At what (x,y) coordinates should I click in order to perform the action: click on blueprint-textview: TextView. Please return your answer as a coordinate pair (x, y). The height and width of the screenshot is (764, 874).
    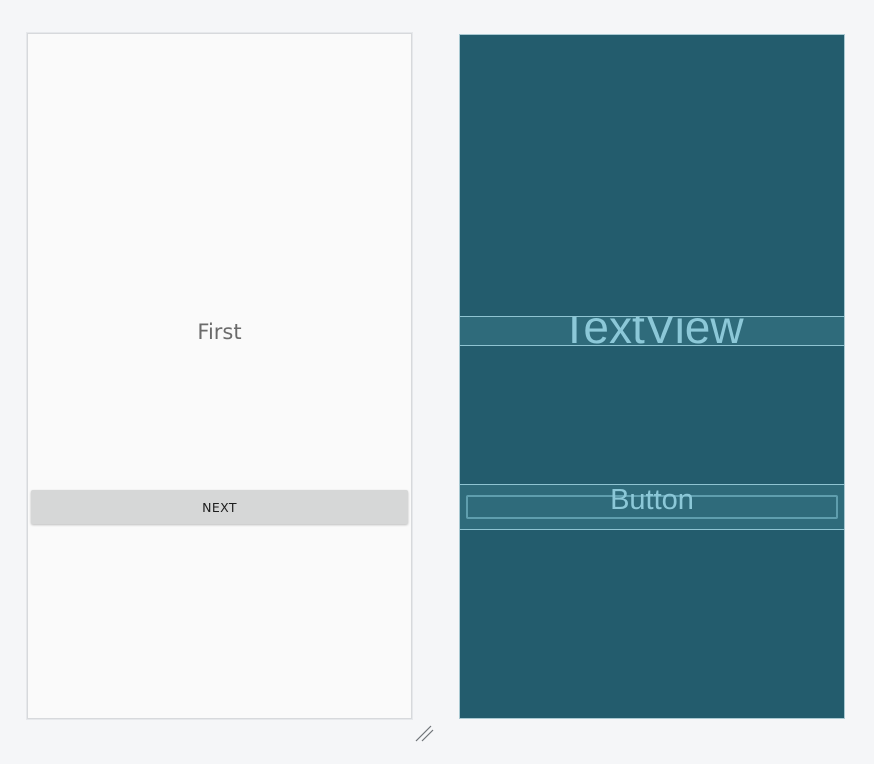
    Looking at the image, I should click on (652, 331).